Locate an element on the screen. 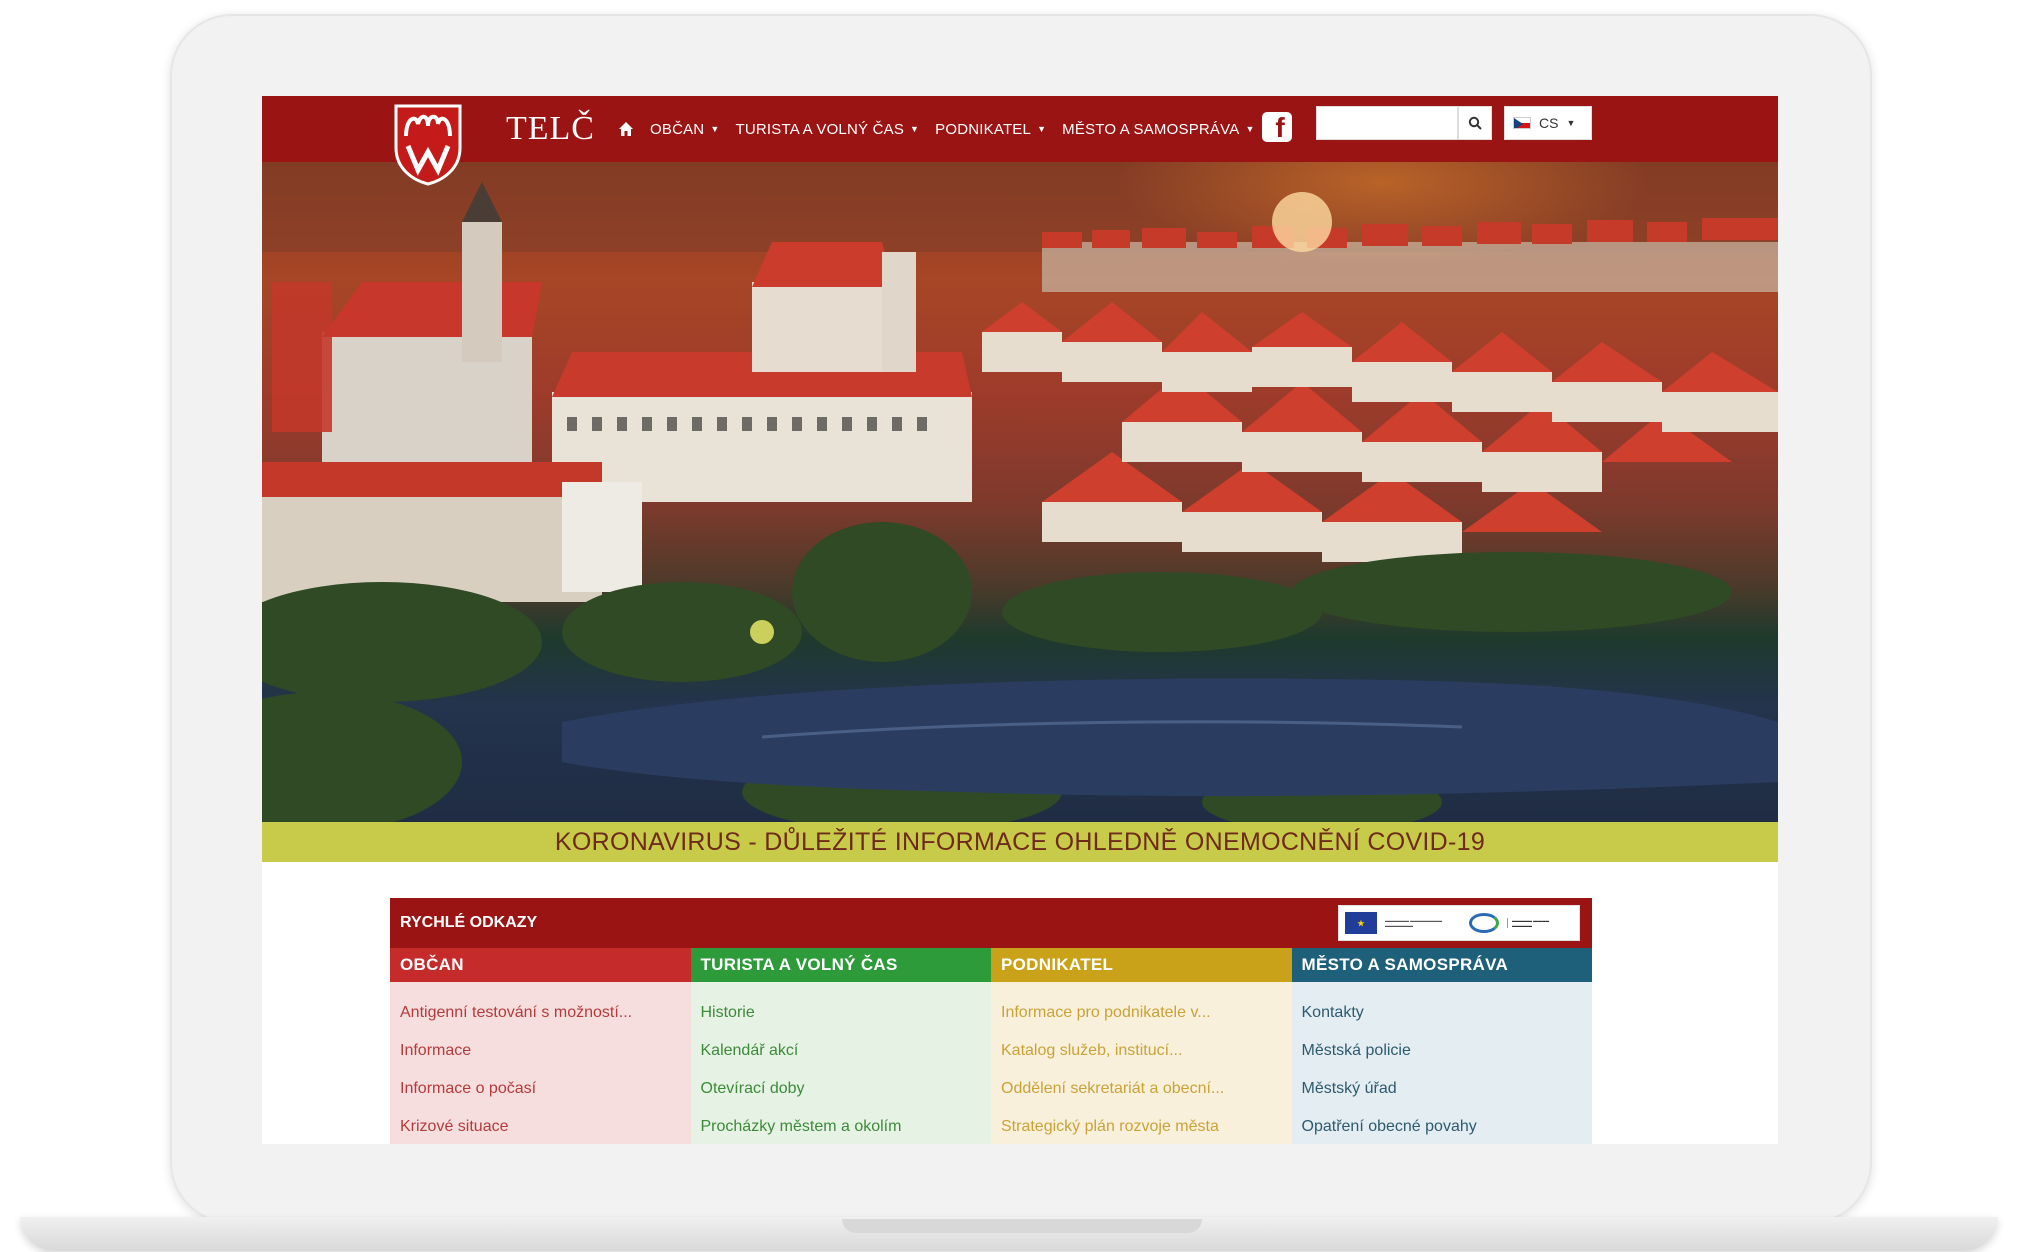 The image size is (2018, 1252). quick-link: Informace o počasí is located at coordinates (540, 1089).